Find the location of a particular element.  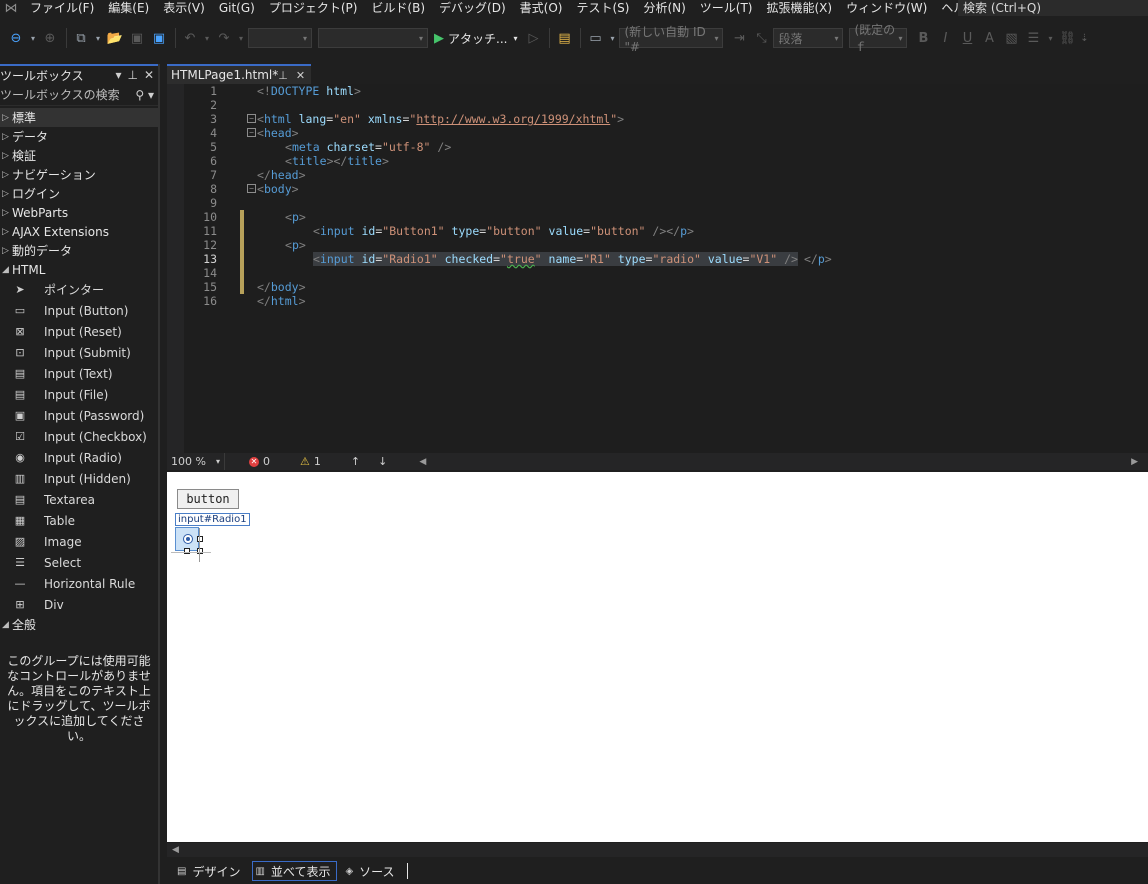

toolbox-group: ▷ データ is located at coordinates (79, 136).